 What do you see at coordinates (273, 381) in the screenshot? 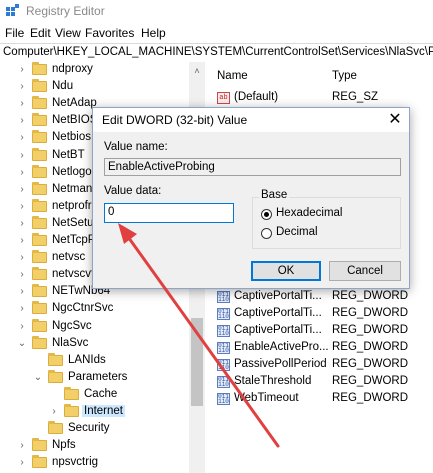
I see `value-name: StaleThreshold` at bounding box center [273, 381].